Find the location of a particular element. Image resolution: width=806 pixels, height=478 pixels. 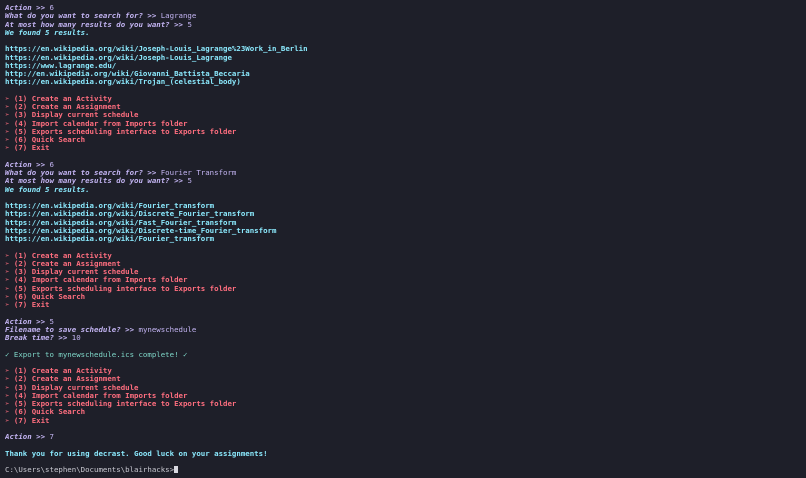

prompt-input-value: Lagrange is located at coordinates (178, 16).